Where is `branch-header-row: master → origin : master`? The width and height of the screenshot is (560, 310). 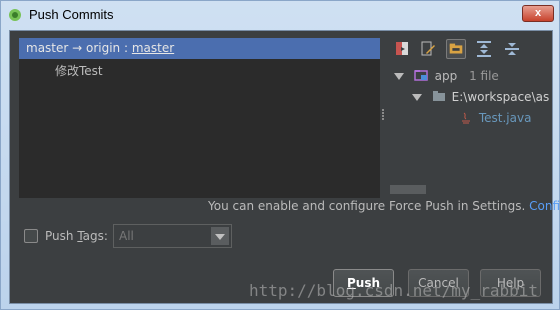 branch-header-row: master → origin : master is located at coordinates (199, 48).